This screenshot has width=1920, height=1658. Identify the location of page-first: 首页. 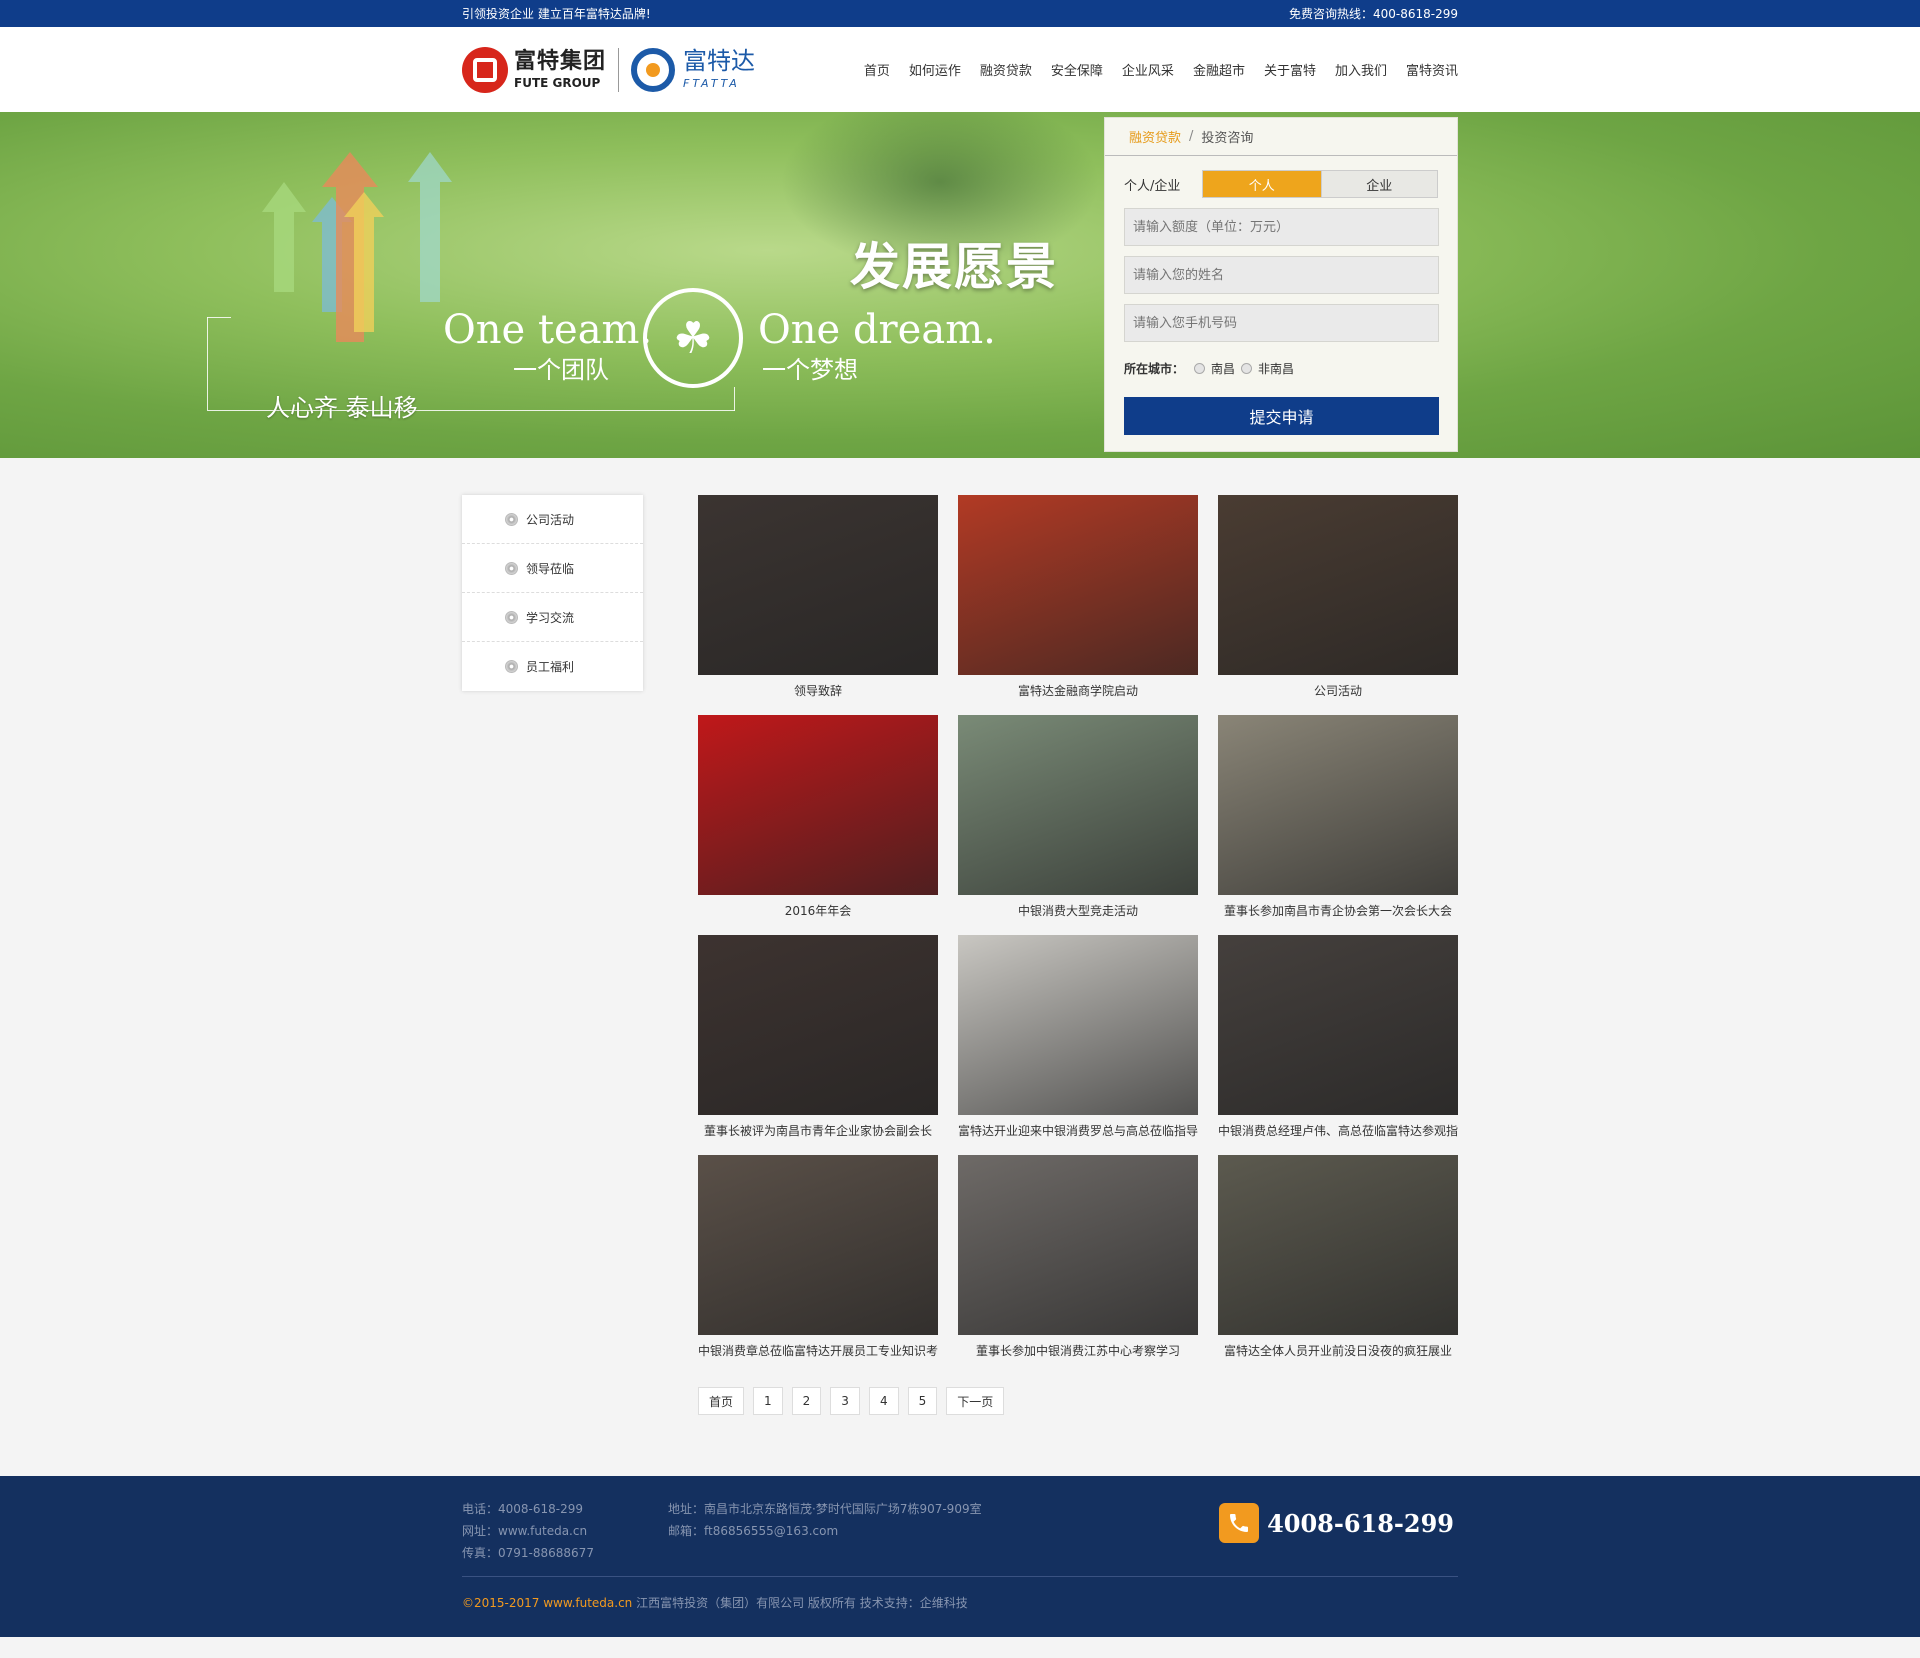
(721, 1401).